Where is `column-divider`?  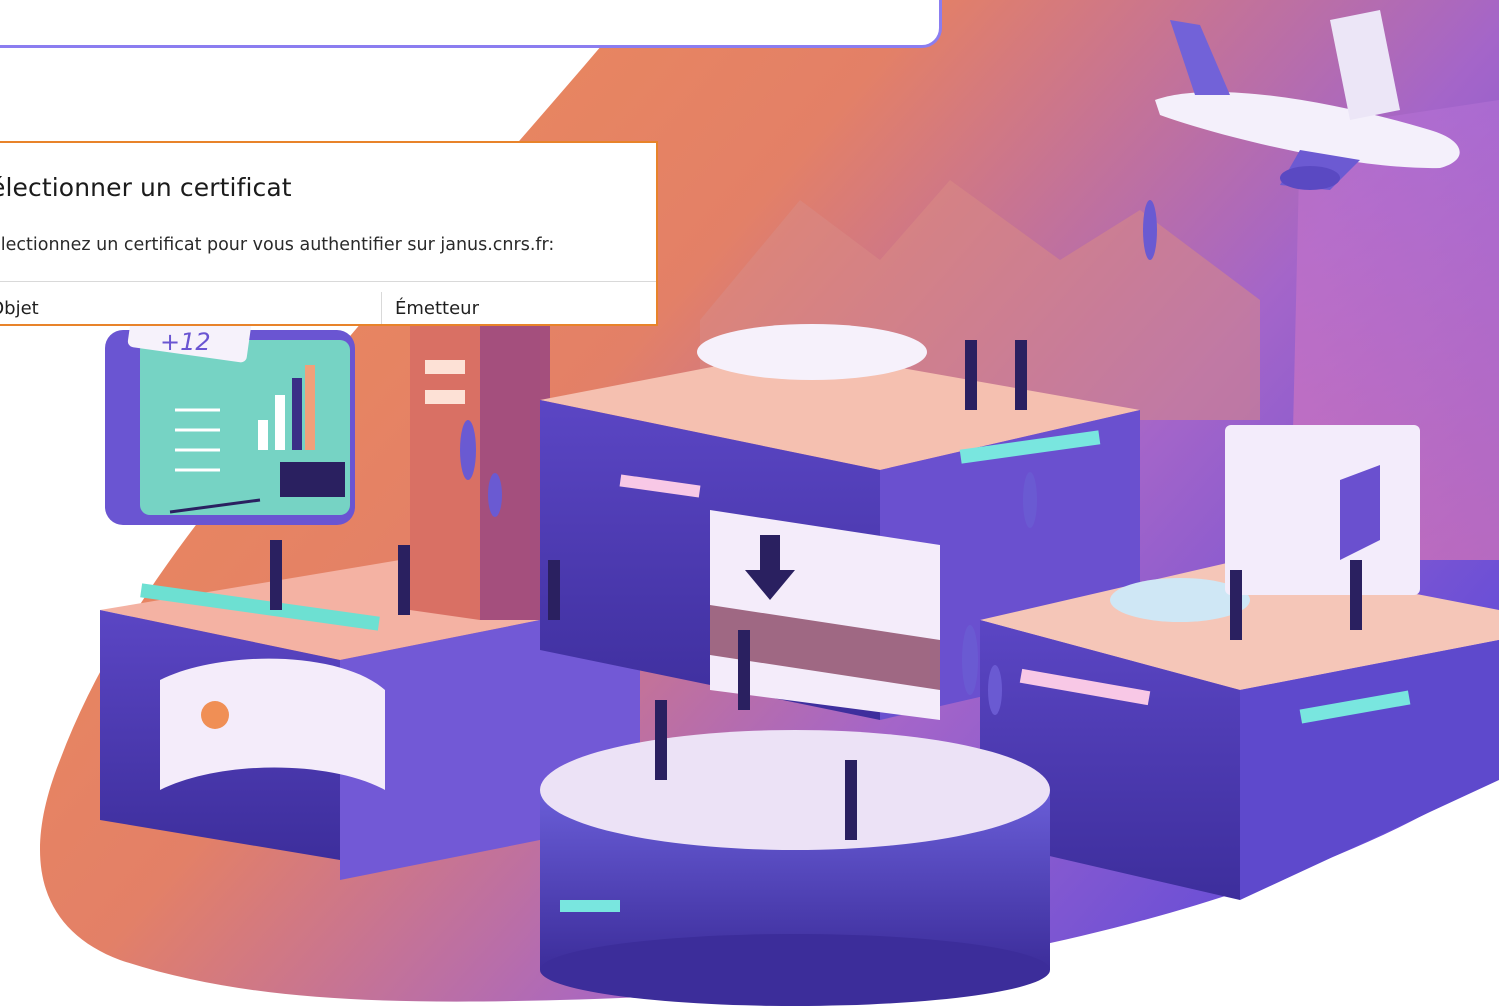
column-divider is located at coordinates (381, 308).